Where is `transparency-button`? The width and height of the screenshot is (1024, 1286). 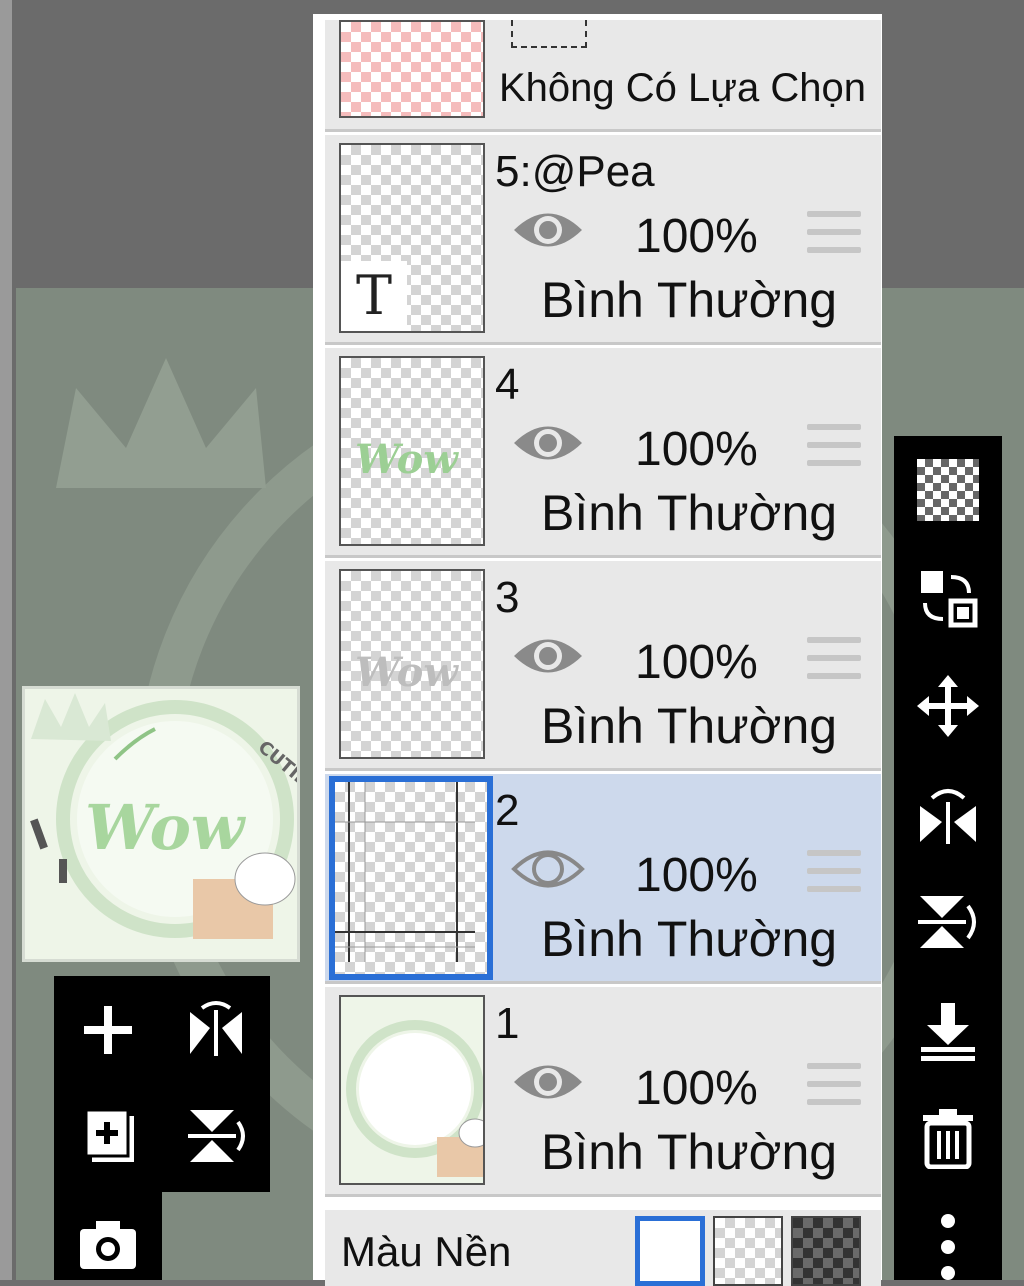 transparency-button is located at coordinates (948, 490).